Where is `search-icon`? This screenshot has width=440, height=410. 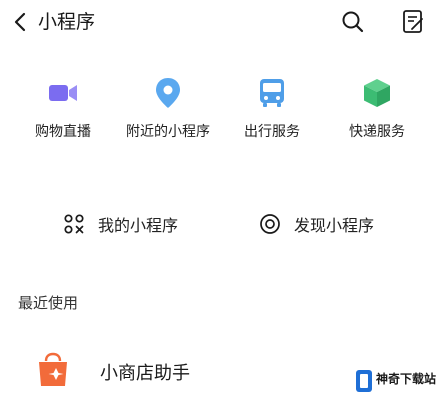
search-icon is located at coordinates (353, 22).